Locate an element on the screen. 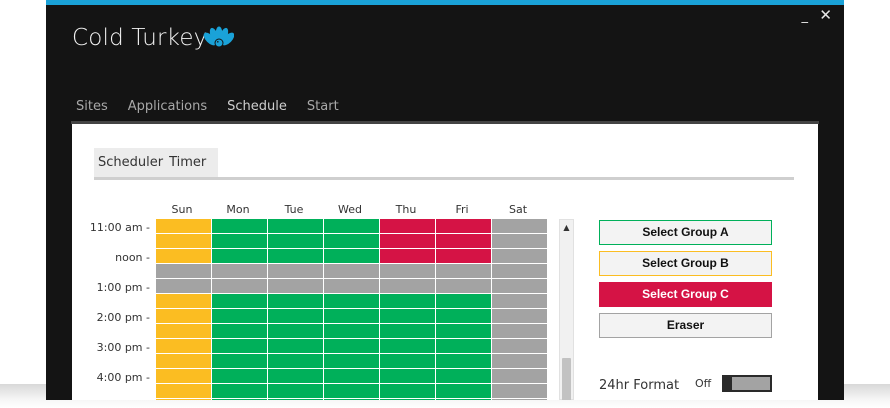  eraser-button: Eraser is located at coordinates (685, 325).